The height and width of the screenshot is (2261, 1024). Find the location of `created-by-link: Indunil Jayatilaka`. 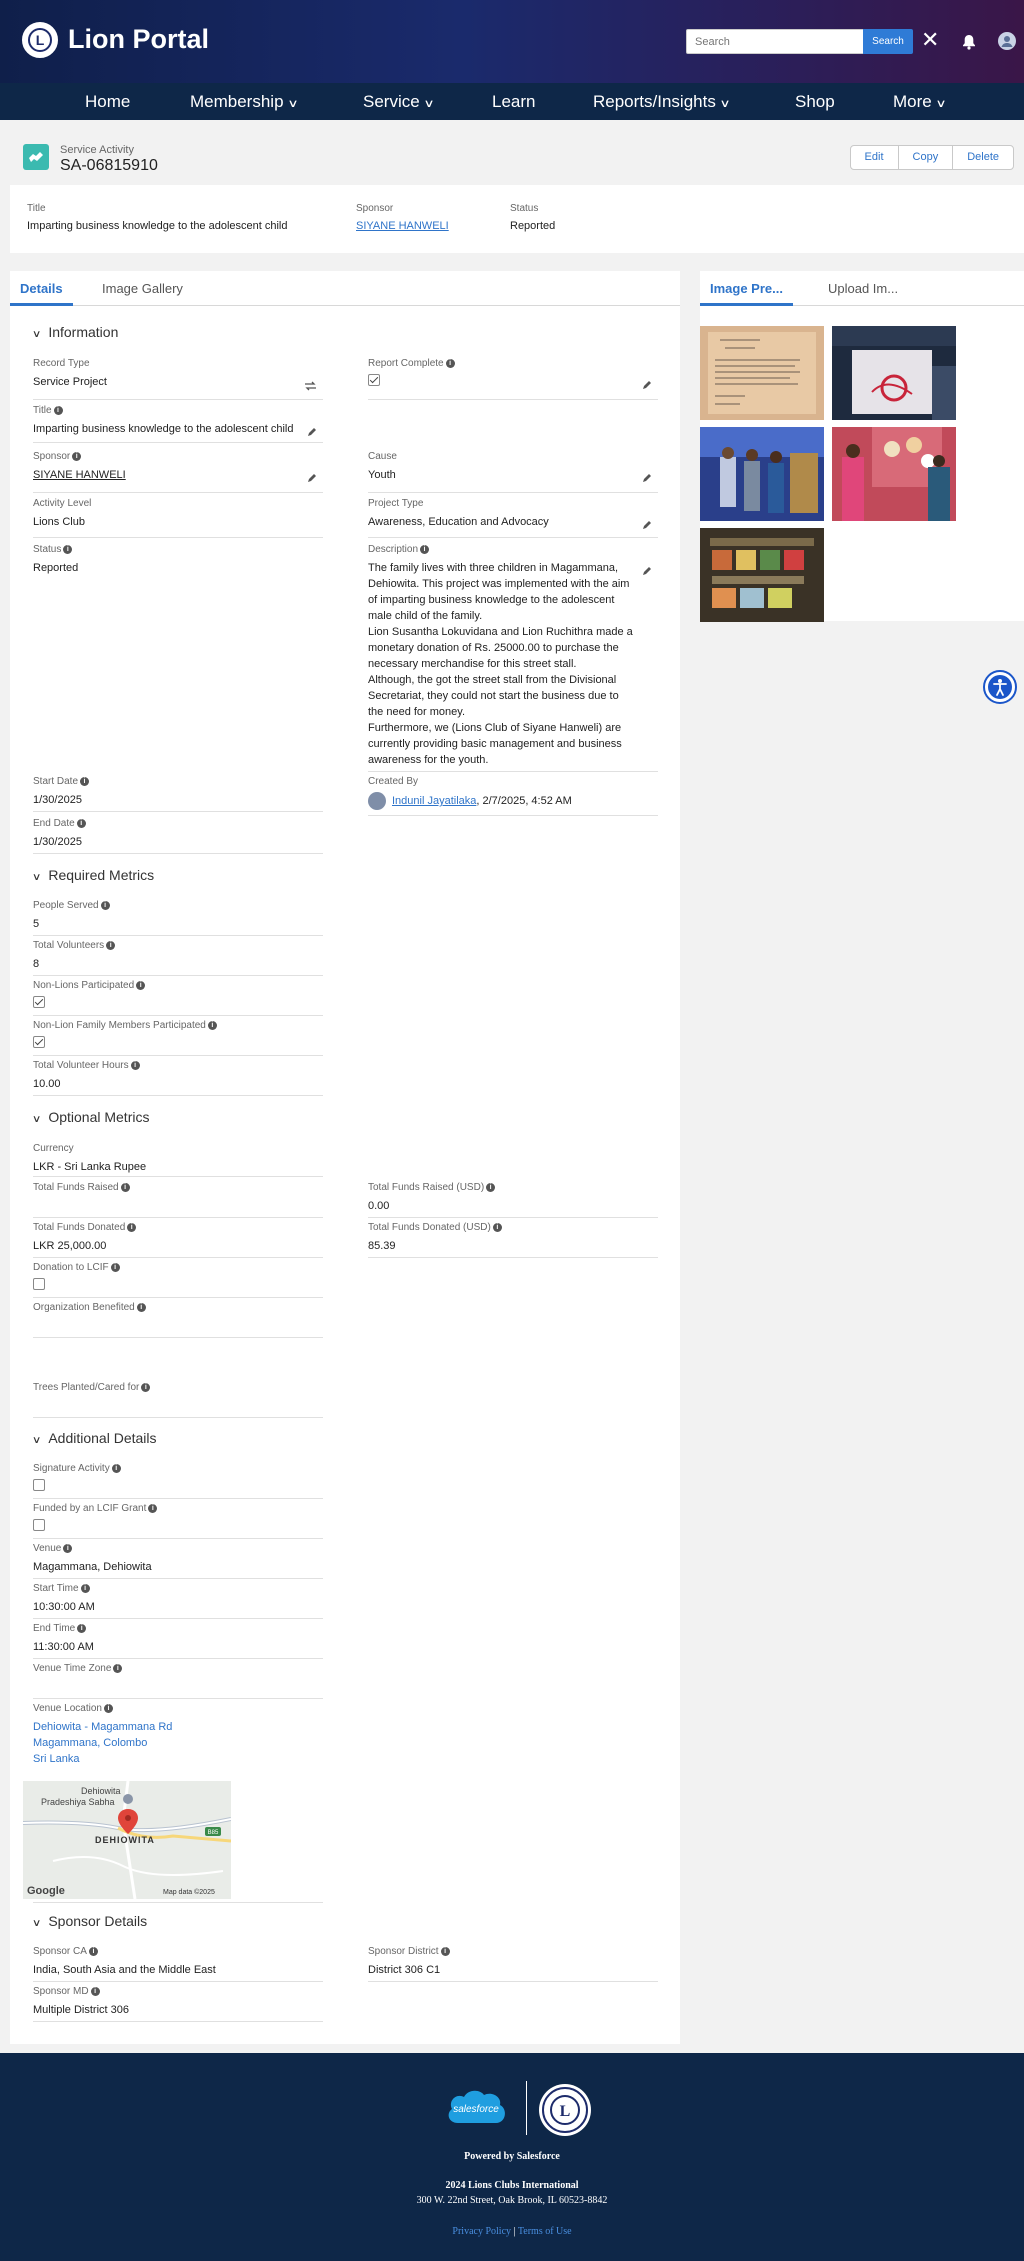

created-by-link: Indunil Jayatilaka is located at coordinates (434, 801).